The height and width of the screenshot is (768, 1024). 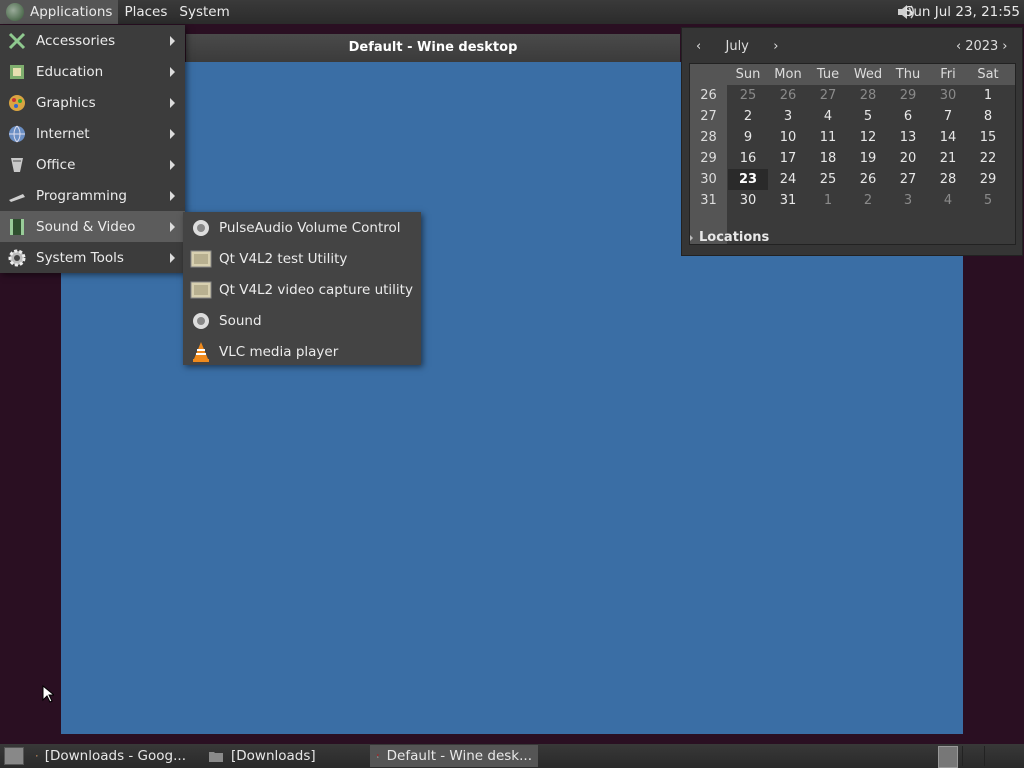 I want to click on tray-wine-icon, so click(x=948, y=757).